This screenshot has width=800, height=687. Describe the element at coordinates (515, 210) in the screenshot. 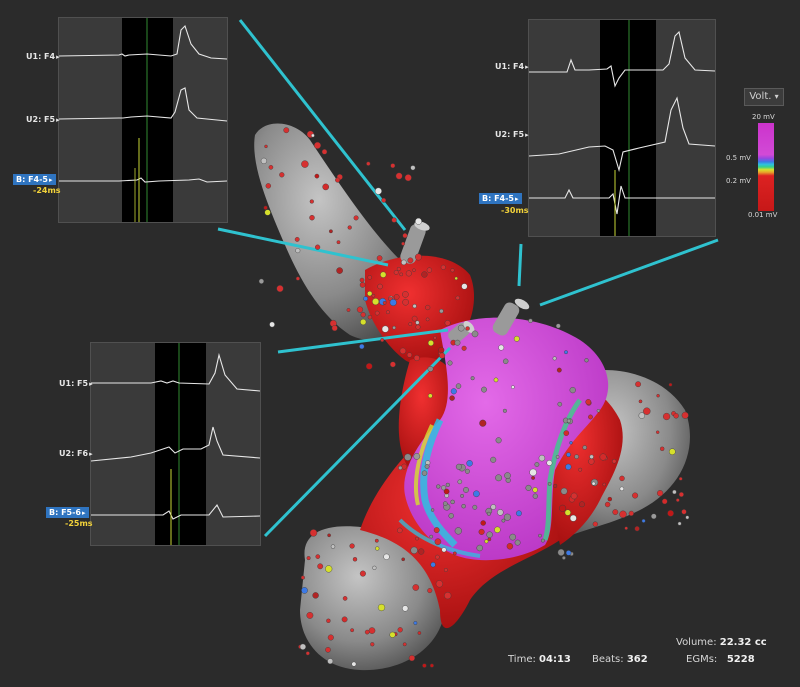

I see `lat-value: -30ms` at that location.